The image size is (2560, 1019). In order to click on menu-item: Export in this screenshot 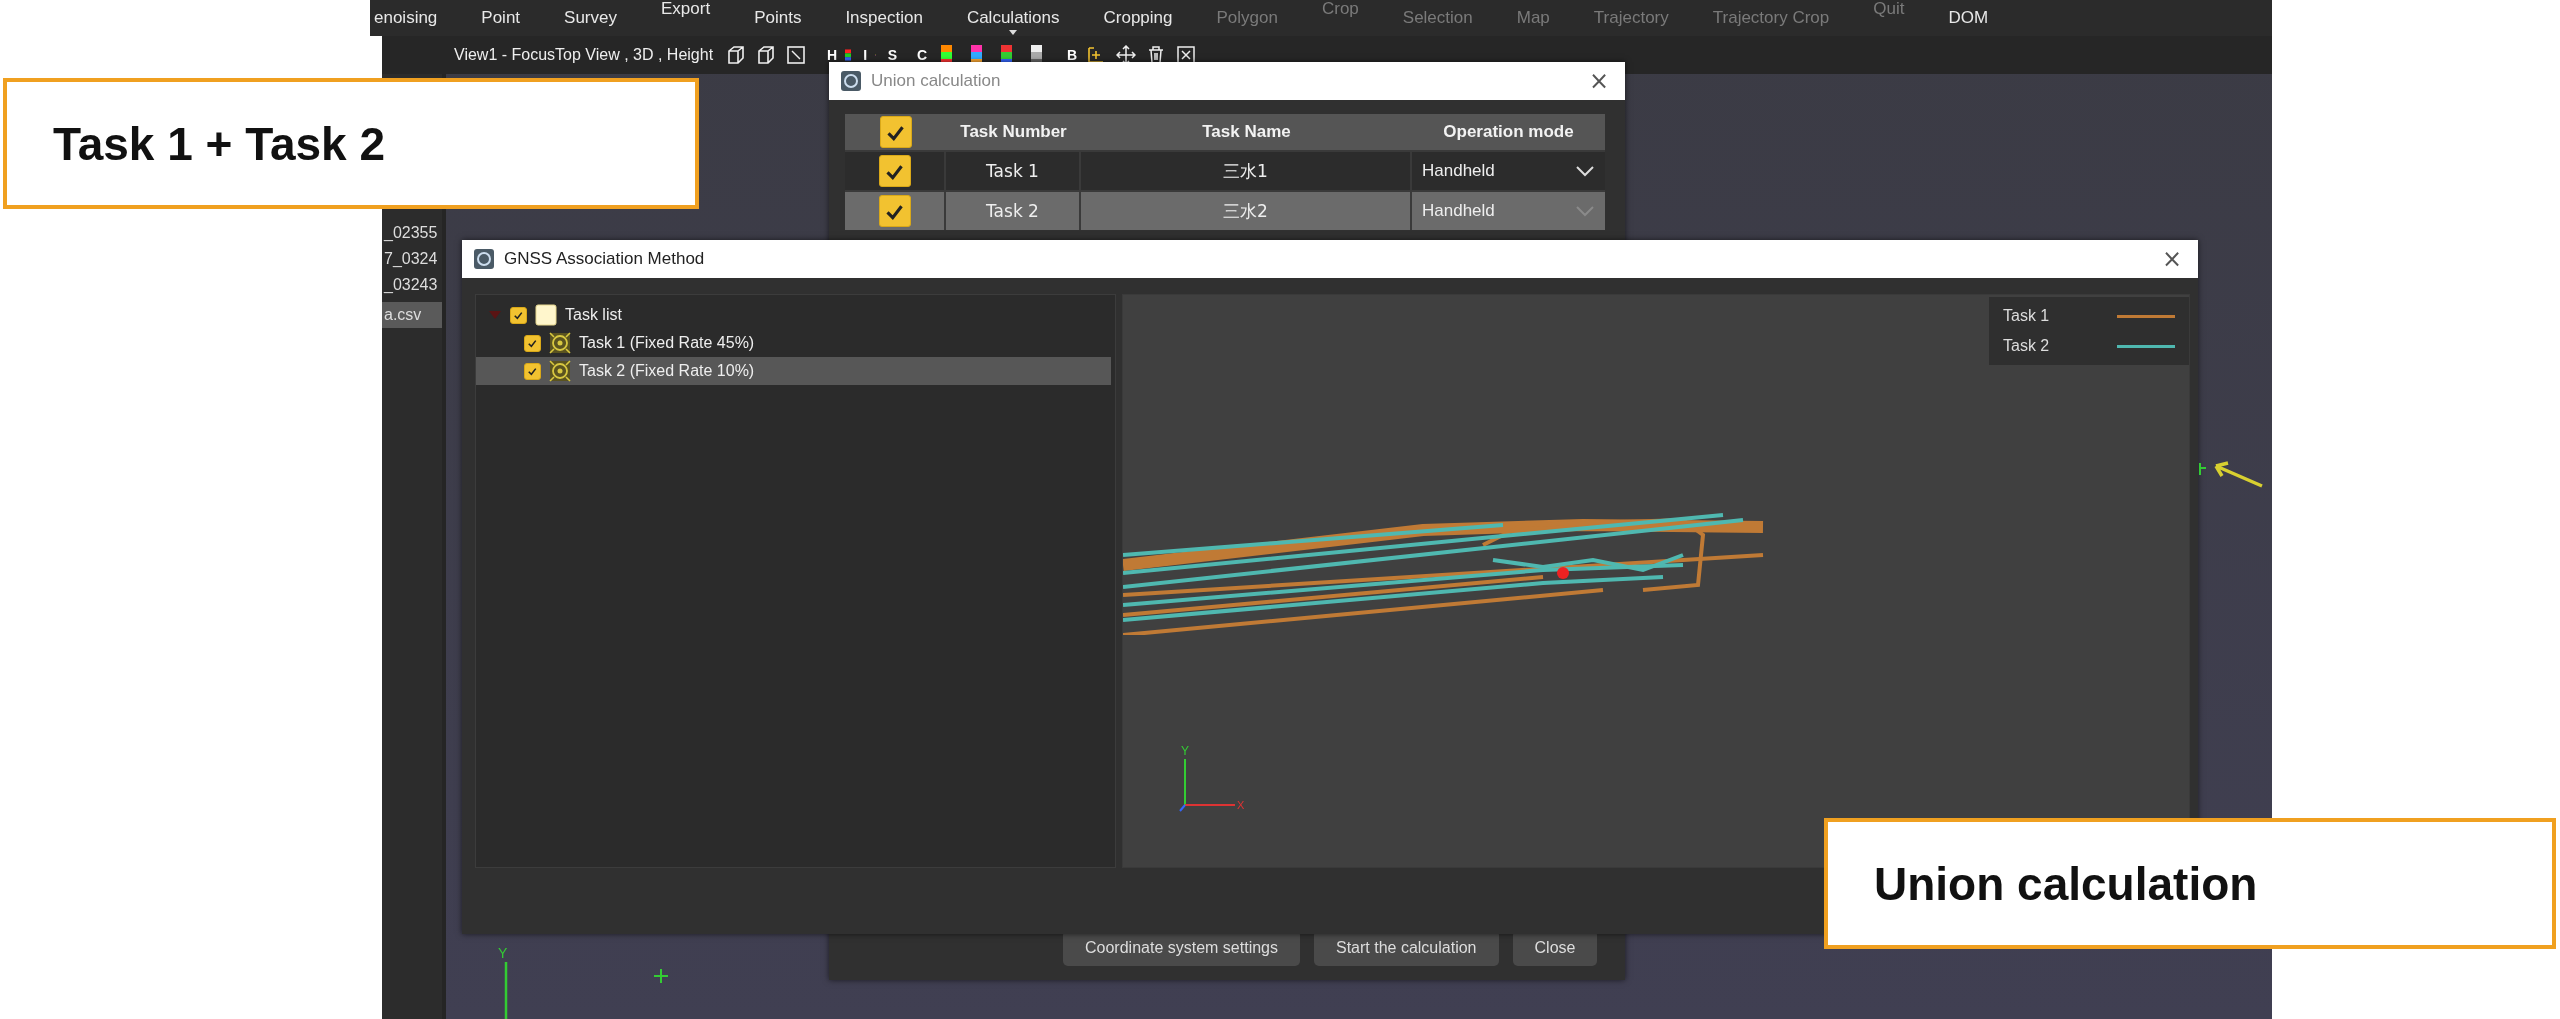, I will do `click(686, 13)`.